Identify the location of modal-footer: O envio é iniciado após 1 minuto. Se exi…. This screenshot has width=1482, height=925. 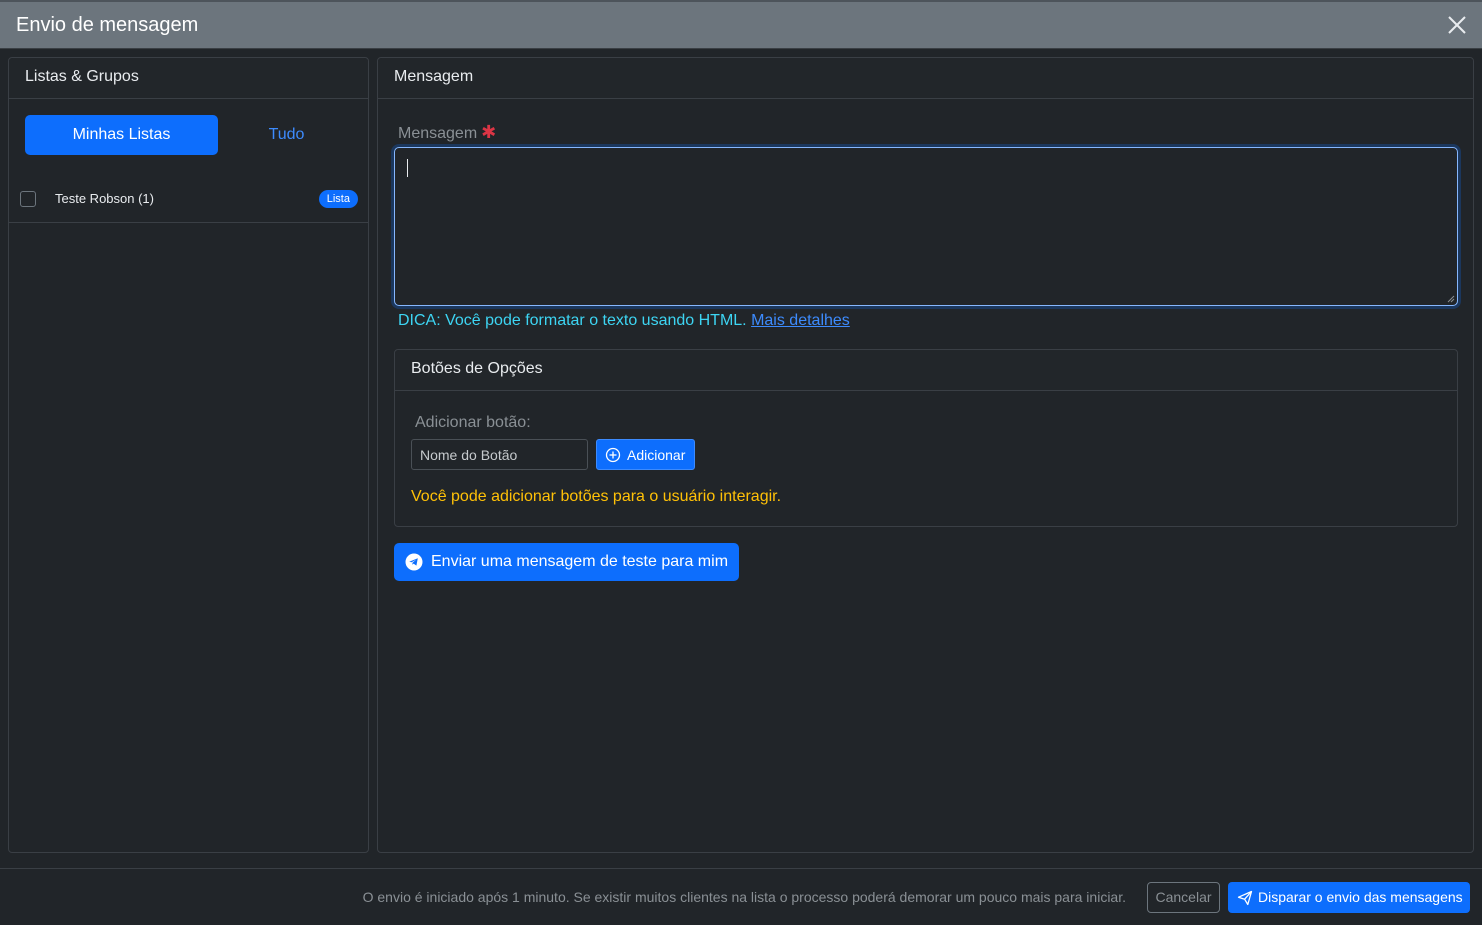
(741, 896).